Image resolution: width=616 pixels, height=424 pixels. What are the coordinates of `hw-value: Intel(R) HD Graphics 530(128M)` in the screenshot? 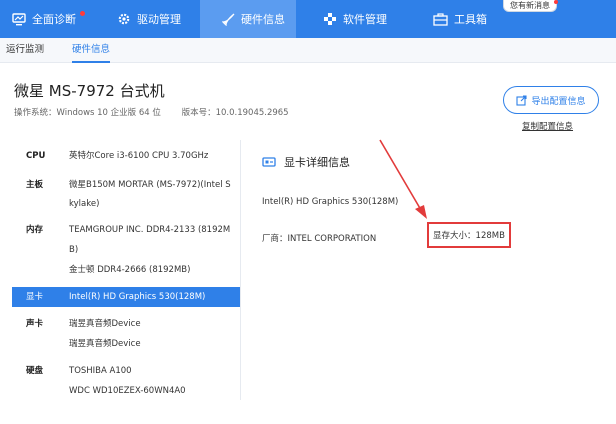 It's located at (137, 297).